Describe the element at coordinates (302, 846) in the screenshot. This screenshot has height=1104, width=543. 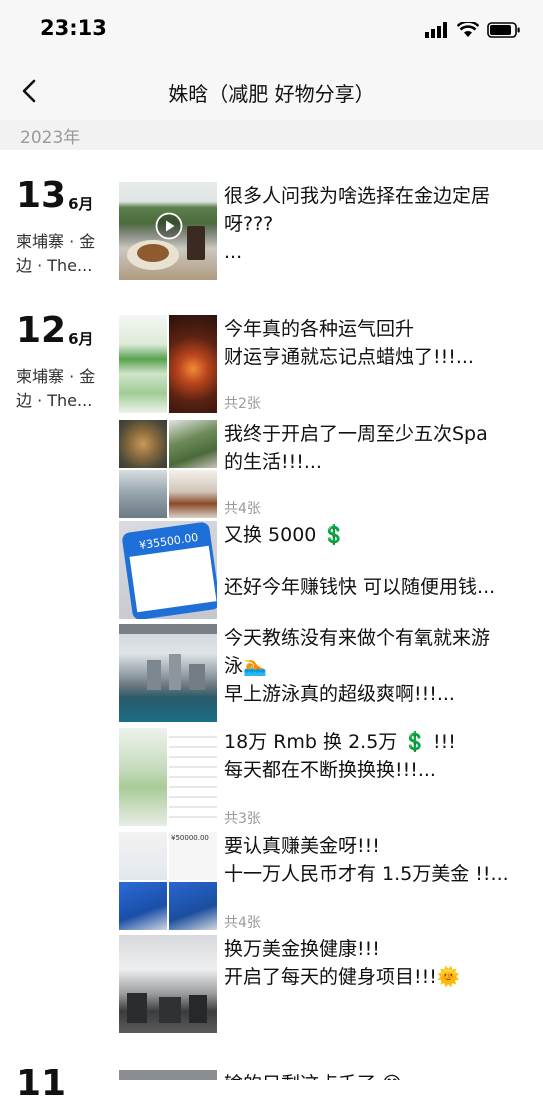
I see `post-text-line: 要认真赚美金呀!!!` at that location.